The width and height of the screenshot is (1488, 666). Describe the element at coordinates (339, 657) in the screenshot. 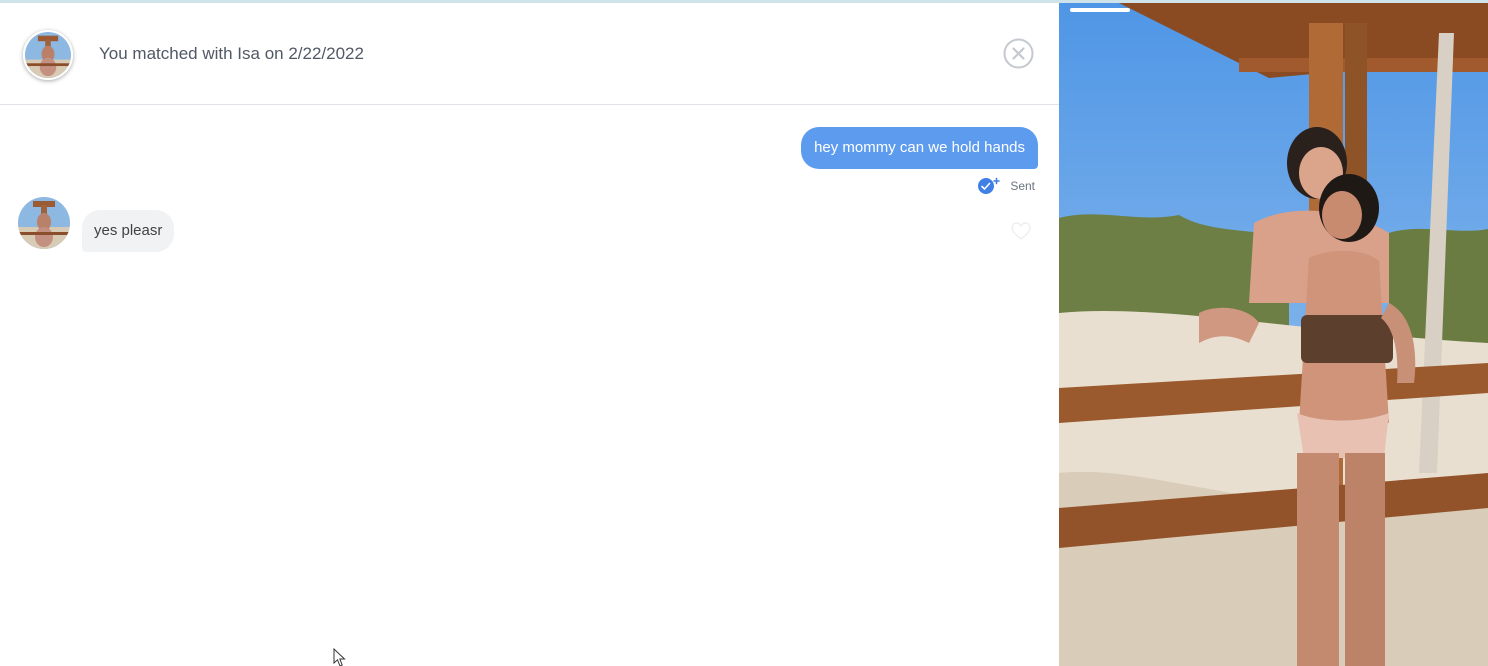

I see `mouse-pointer-icon` at that location.